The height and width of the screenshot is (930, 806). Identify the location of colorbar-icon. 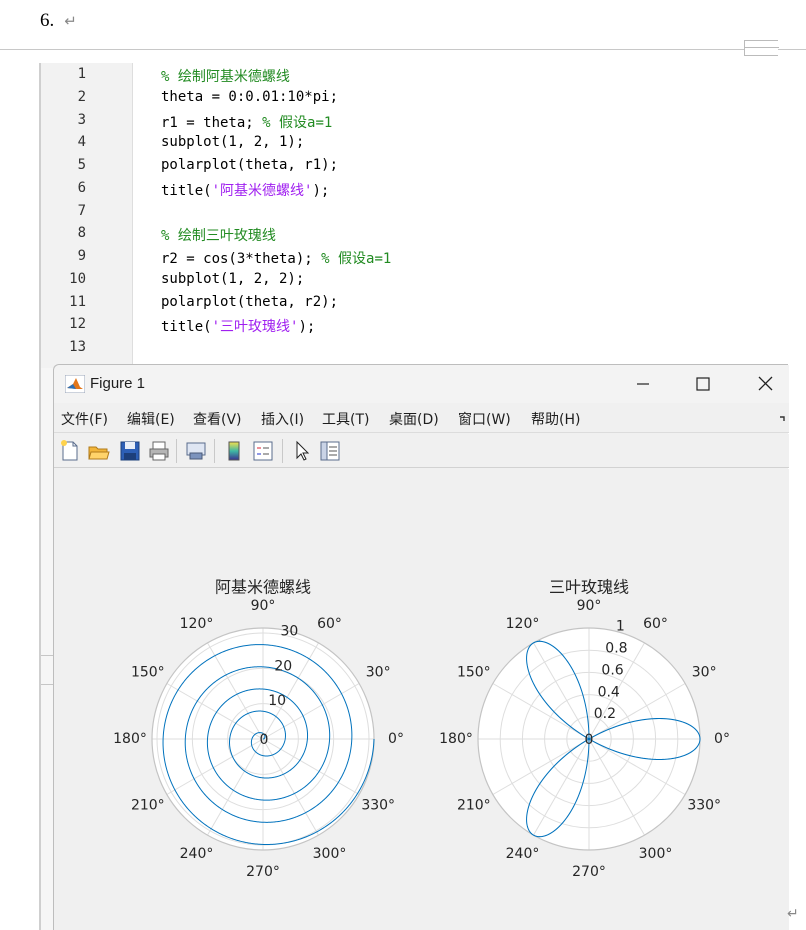
(234, 451).